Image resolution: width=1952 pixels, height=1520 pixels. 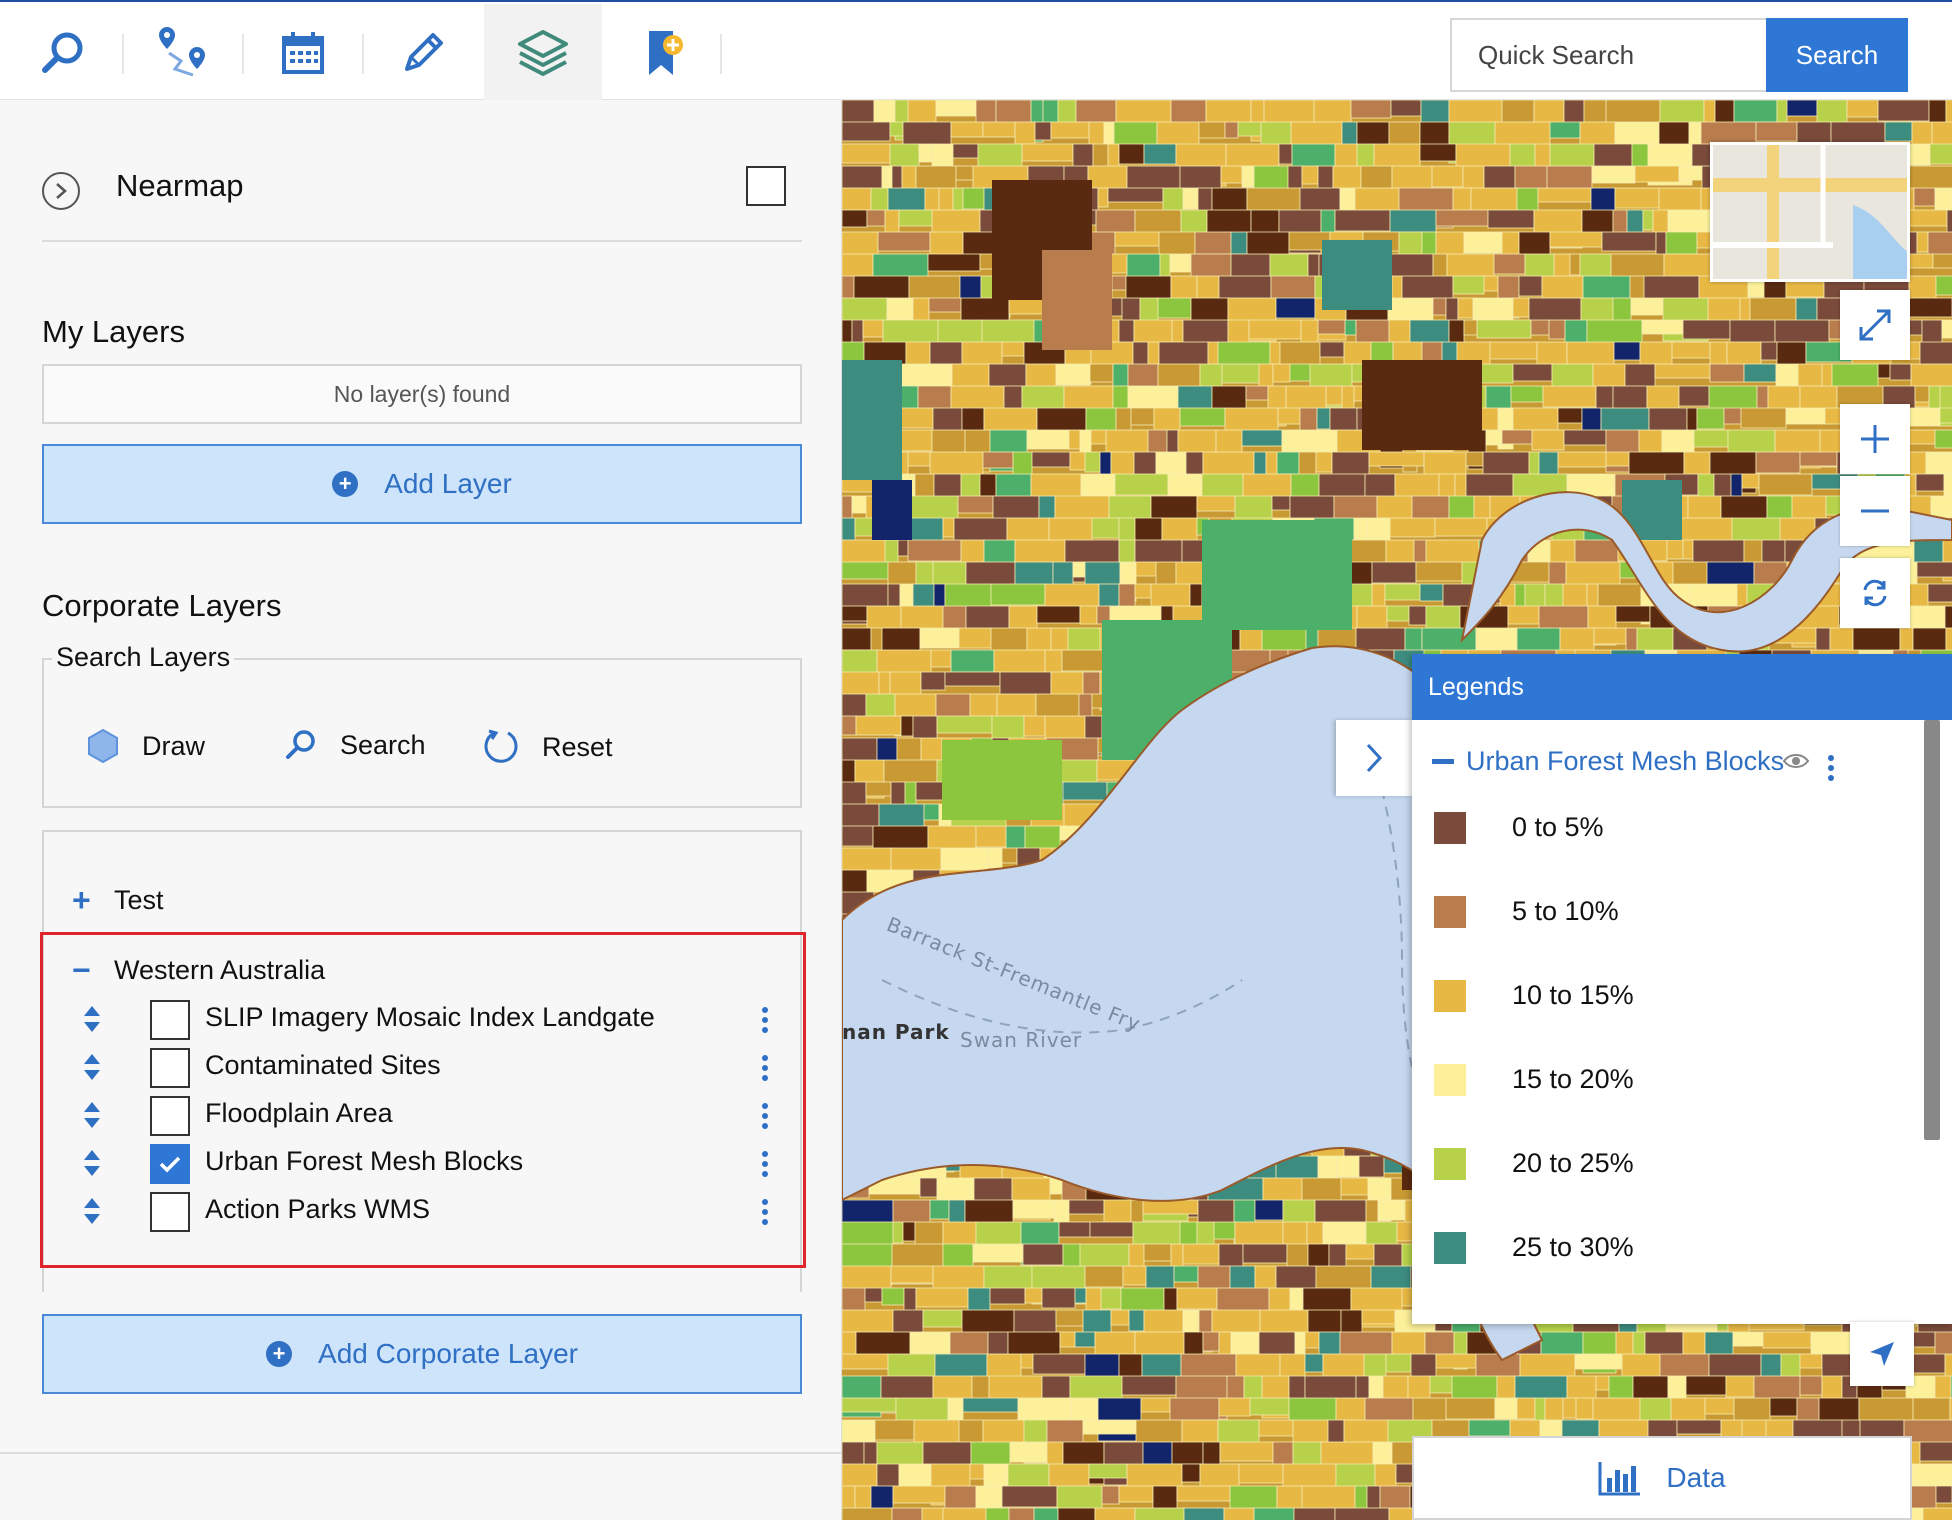 I want to click on fullscreen-button, so click(x=1875, y=325).